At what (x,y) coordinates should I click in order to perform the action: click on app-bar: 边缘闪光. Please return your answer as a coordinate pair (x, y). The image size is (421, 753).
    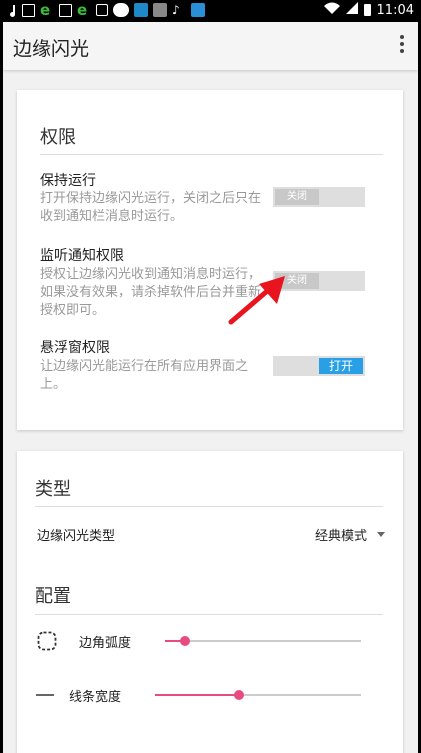
    Looking at the image, I should click on (210, 46).